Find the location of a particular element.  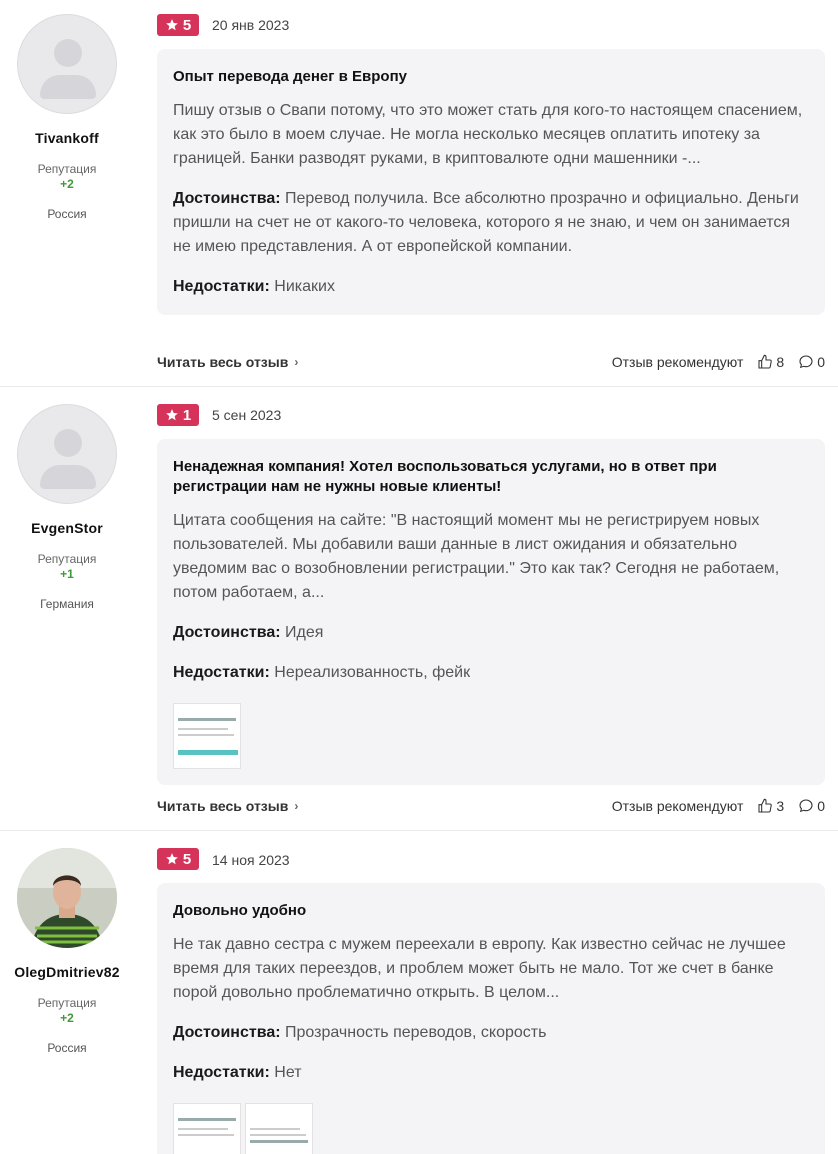

user-photo-icon is located at coordinates (67, 898).